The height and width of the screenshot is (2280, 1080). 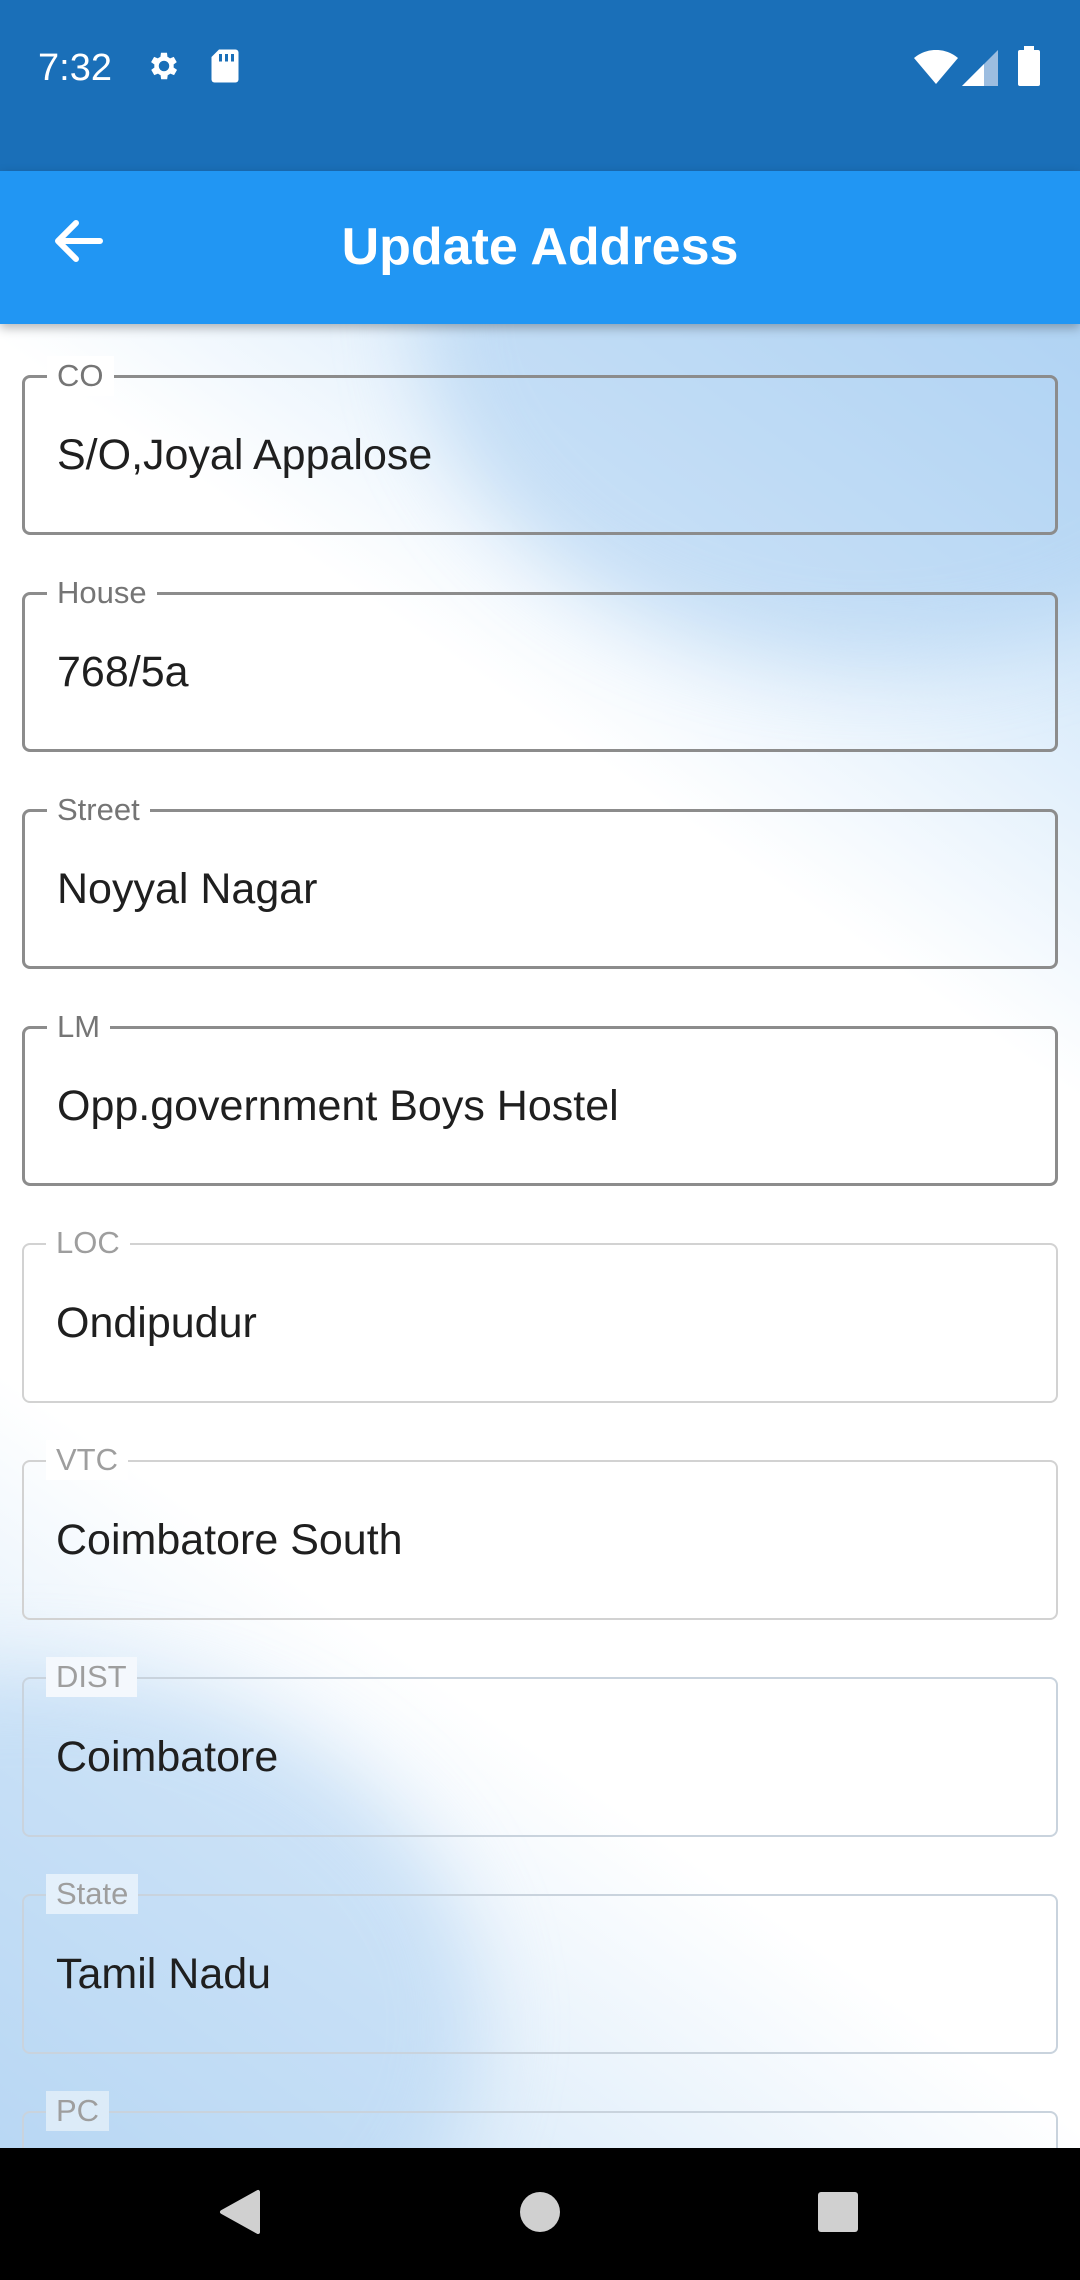 What do you see at coordinates (936, 69) in the screenshot?
I see `wifi-icon` at bounding box center [936, 69].